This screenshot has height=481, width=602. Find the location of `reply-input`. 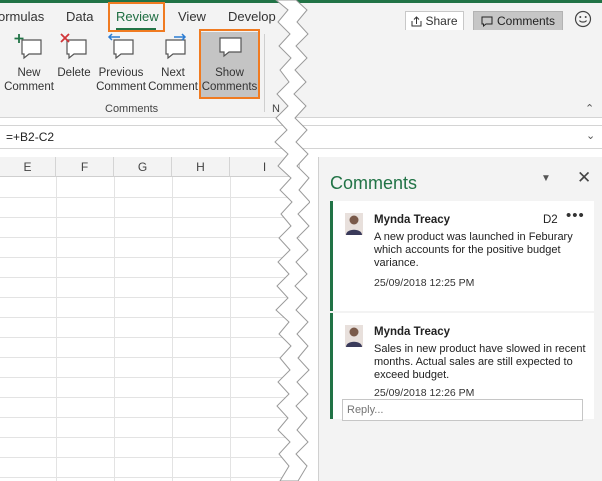

reply-input is located at coordinates (462, 410).